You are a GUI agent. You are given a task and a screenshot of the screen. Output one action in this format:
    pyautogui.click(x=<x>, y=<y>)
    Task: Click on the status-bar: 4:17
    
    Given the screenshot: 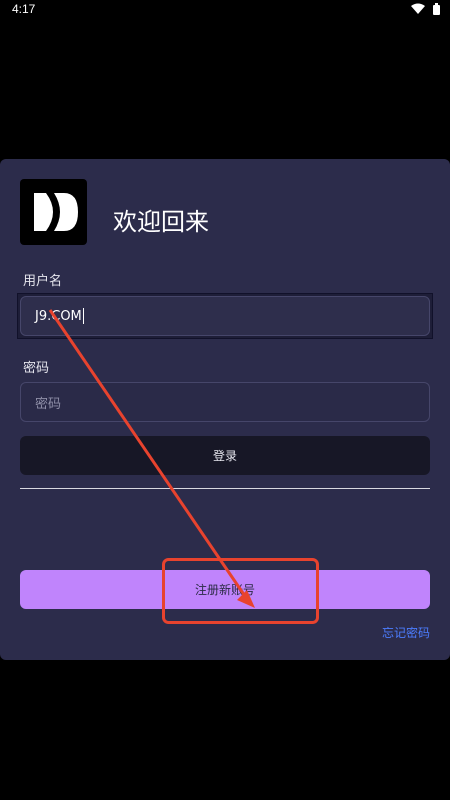 What is the action you would take?
    pyautogui.click(x=225, y=10)
    